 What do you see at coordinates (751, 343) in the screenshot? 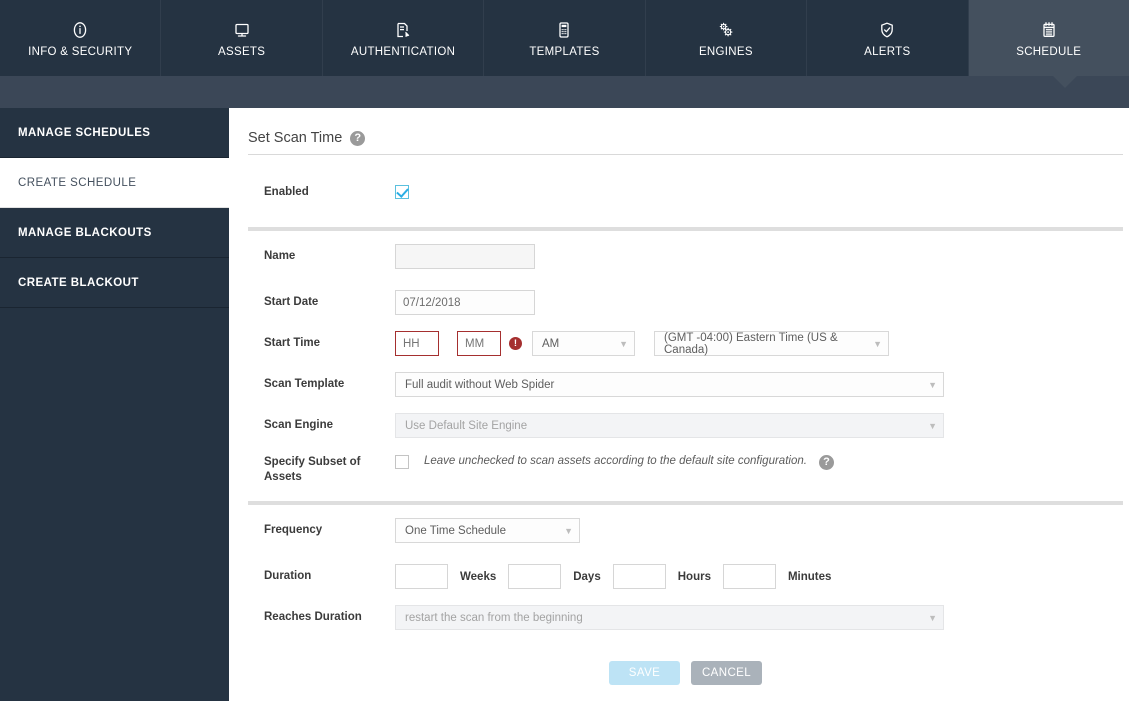
I see `timezone-value: (GMT -04:00) Eastern Time (US & Canada)` at bounding box center [751, 343].